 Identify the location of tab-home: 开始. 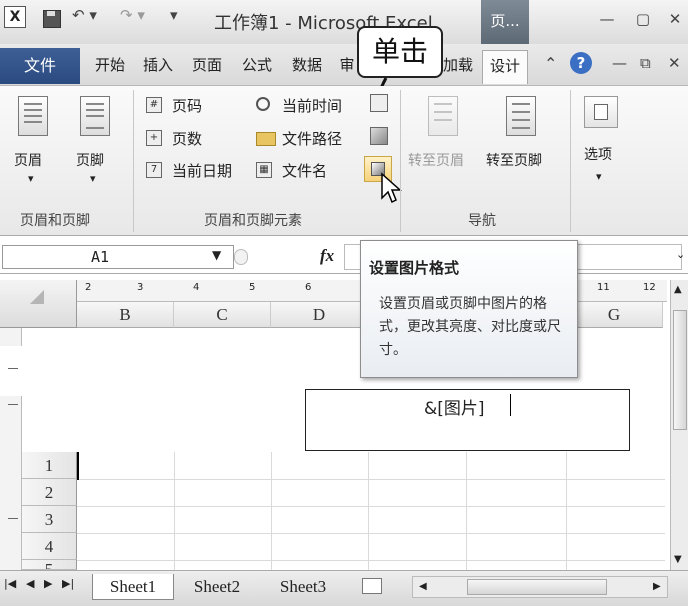
(110, 67).